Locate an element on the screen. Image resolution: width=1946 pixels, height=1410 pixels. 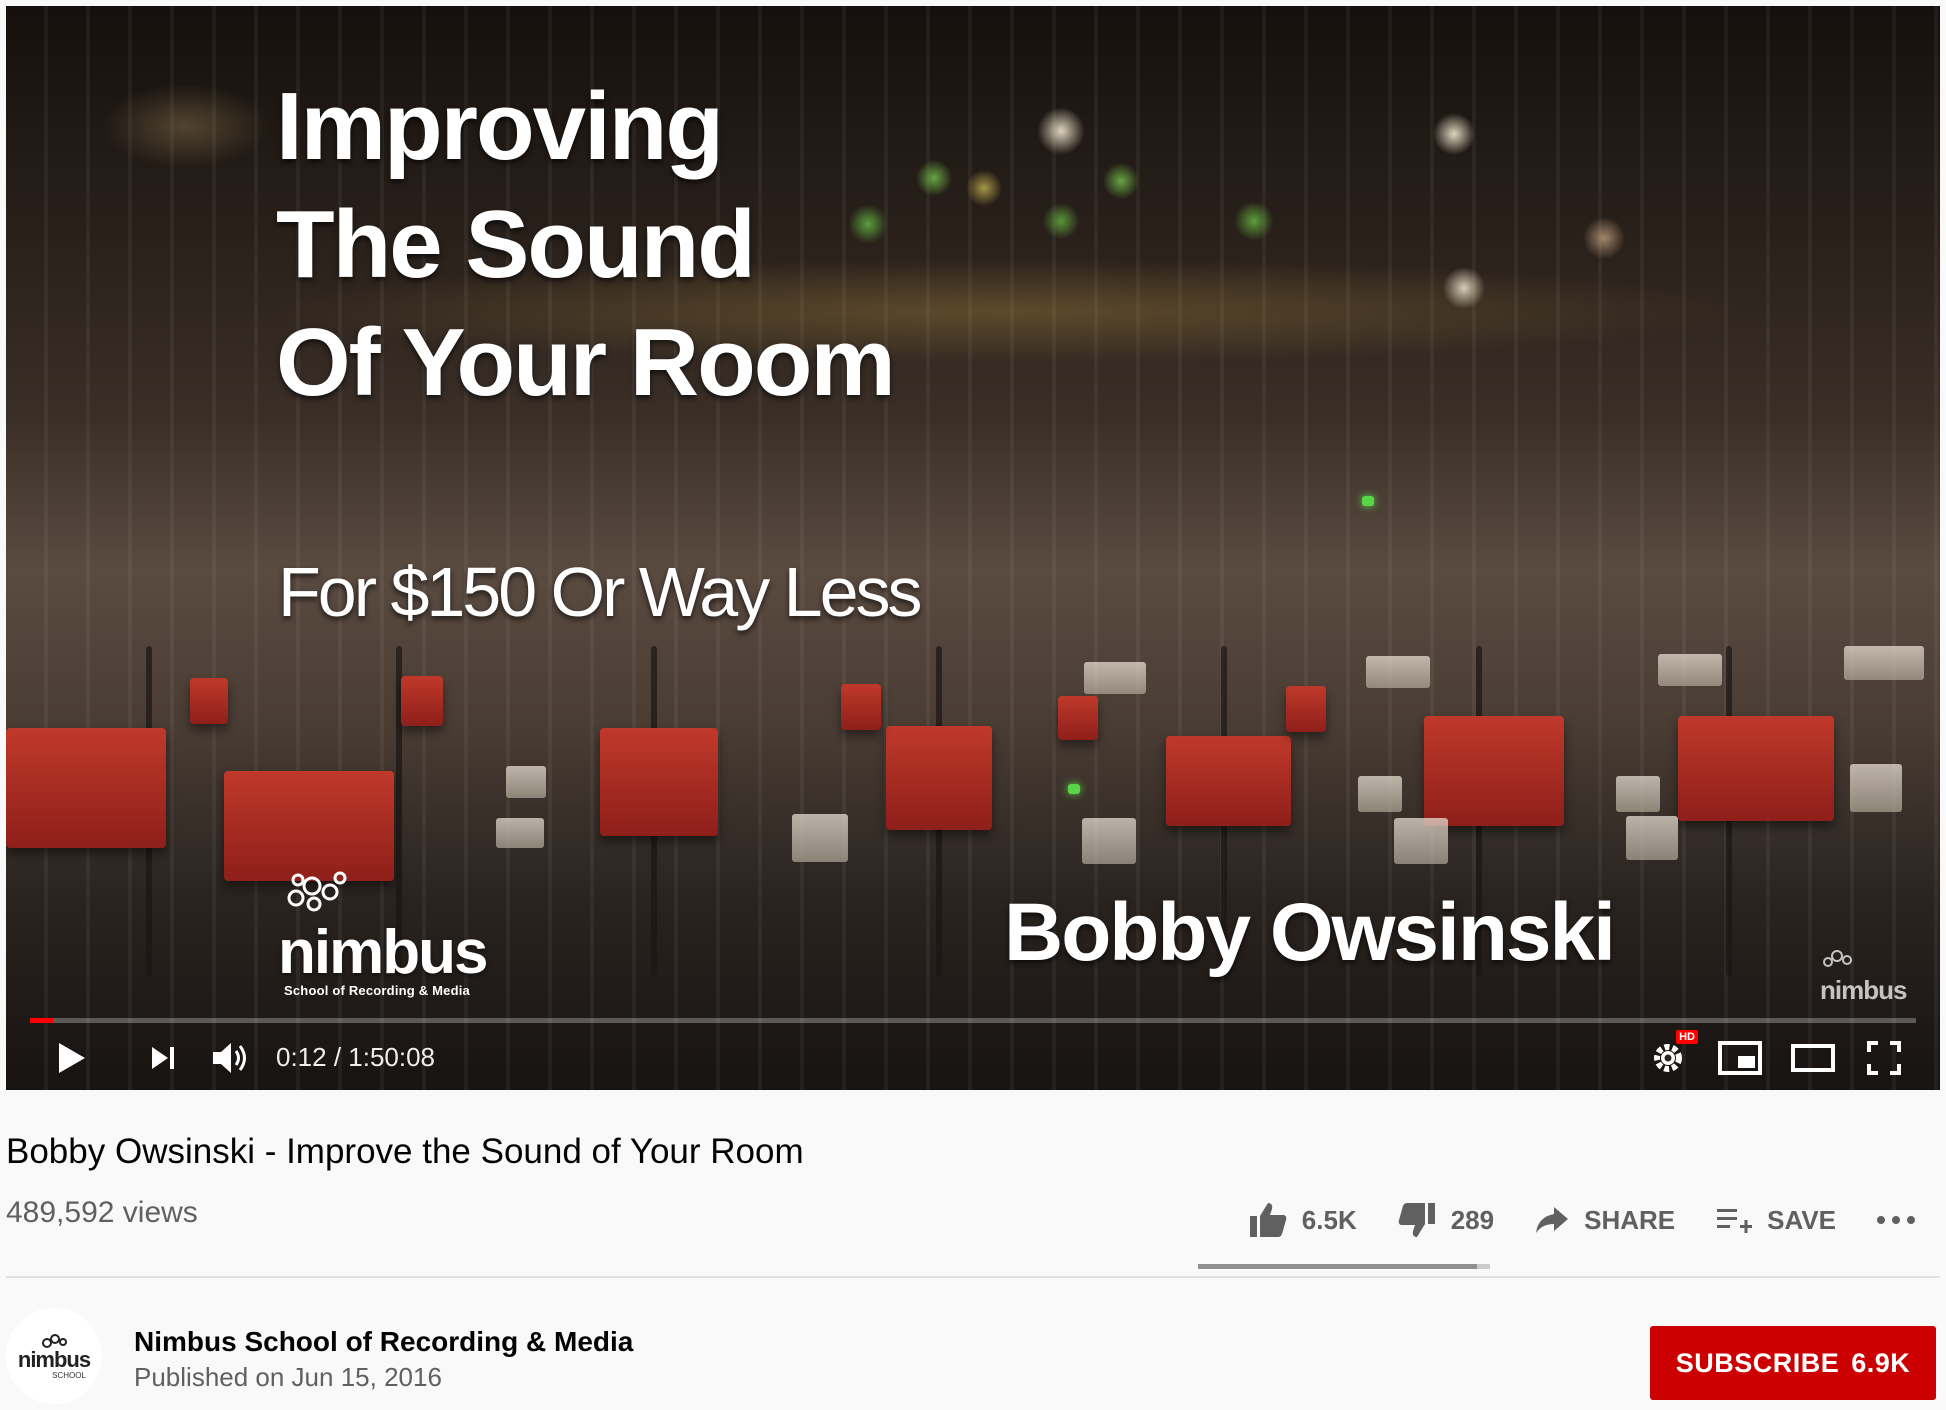
video-overlay-title: Improving The Sound Of Your Room is located at coordinates (586, 245).